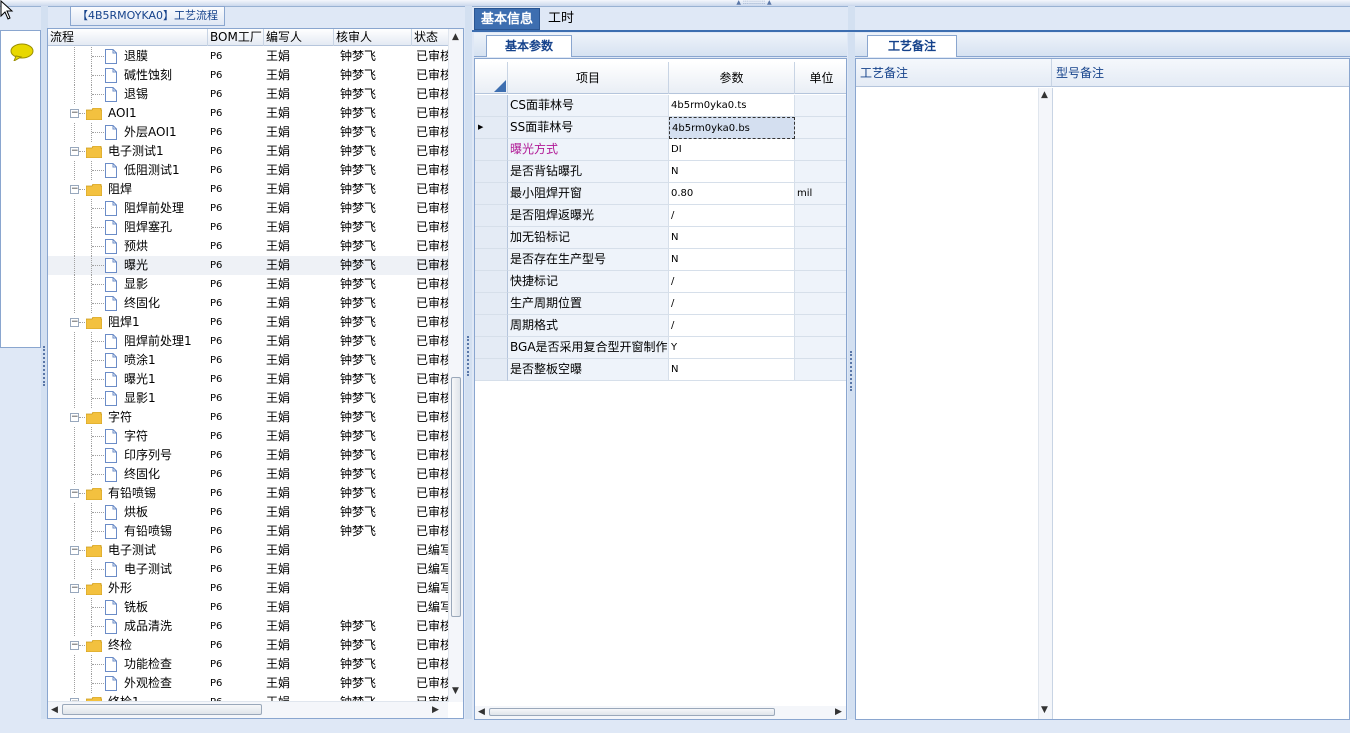 The height and width of the screenshot is (733, 1350). I want to click on param-row: 最小阻焊开窗 0.80 mil, so click(660, 194).